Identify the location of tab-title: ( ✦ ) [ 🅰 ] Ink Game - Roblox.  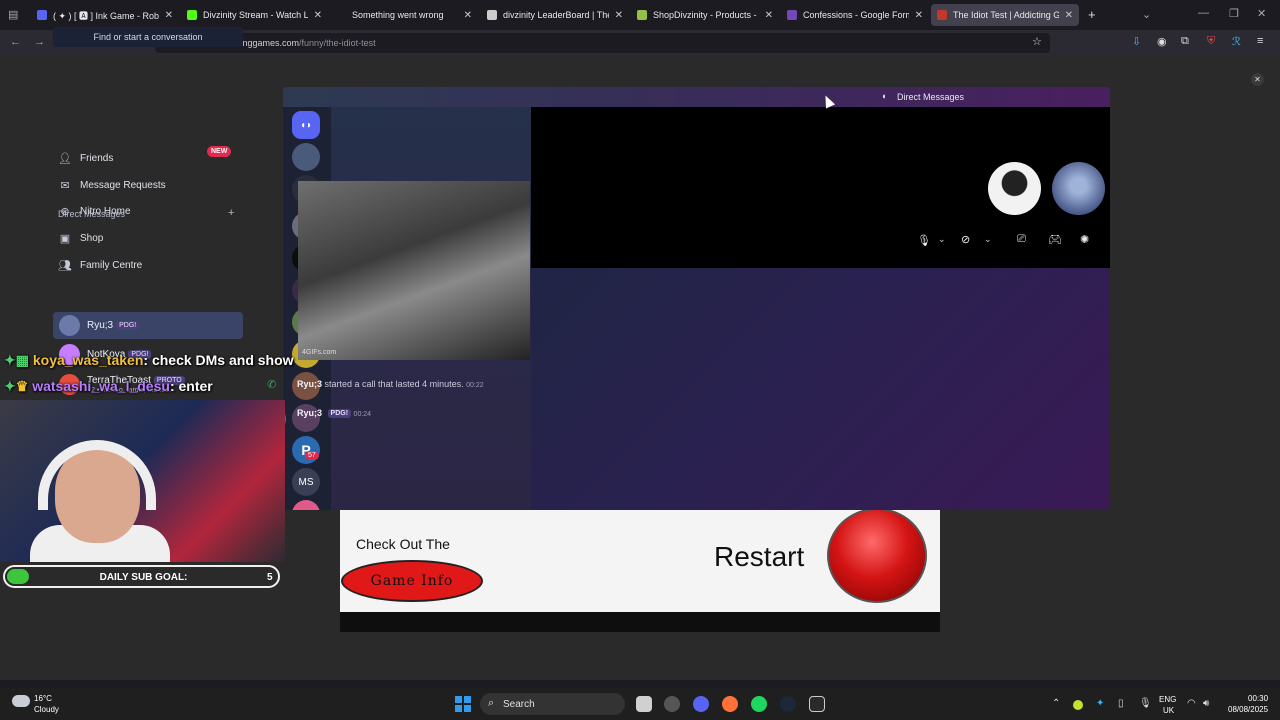
(106, 15).